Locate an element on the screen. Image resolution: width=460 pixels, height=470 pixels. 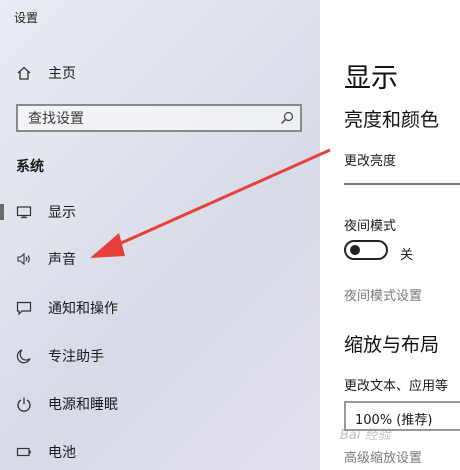
battery-icon is located at coordinates (23, 452).